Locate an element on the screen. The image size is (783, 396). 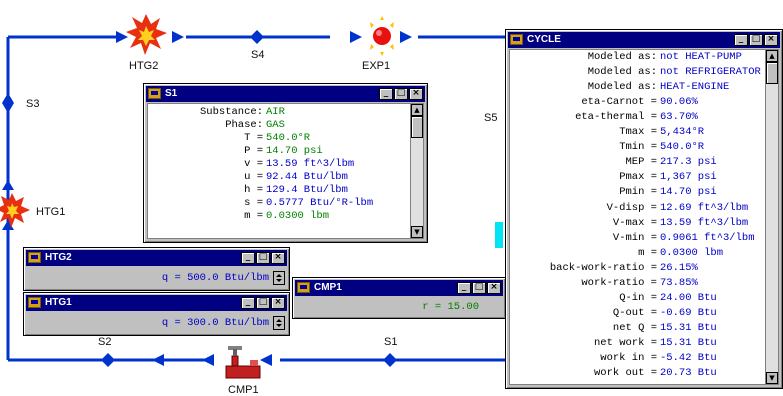
cmp1-window-titlebar: CMP1 _ □ × is located at coordinates (399, 288).